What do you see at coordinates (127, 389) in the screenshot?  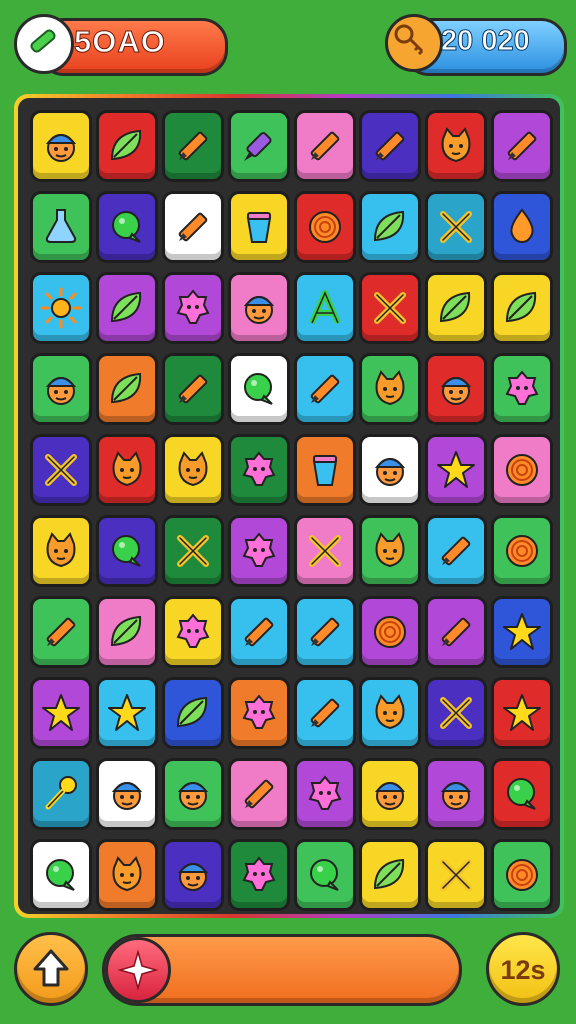 I see `tile-r4-c2` at bounding box center [127, 389].